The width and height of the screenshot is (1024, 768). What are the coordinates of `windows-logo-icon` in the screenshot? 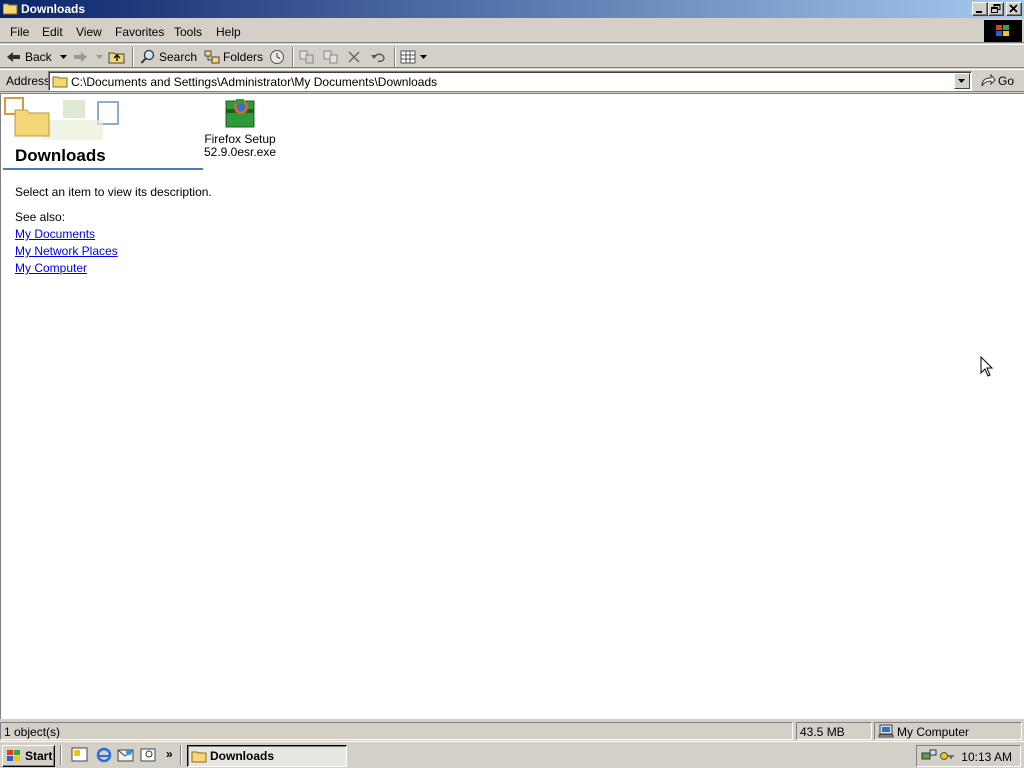 It's located at (1003, 31).